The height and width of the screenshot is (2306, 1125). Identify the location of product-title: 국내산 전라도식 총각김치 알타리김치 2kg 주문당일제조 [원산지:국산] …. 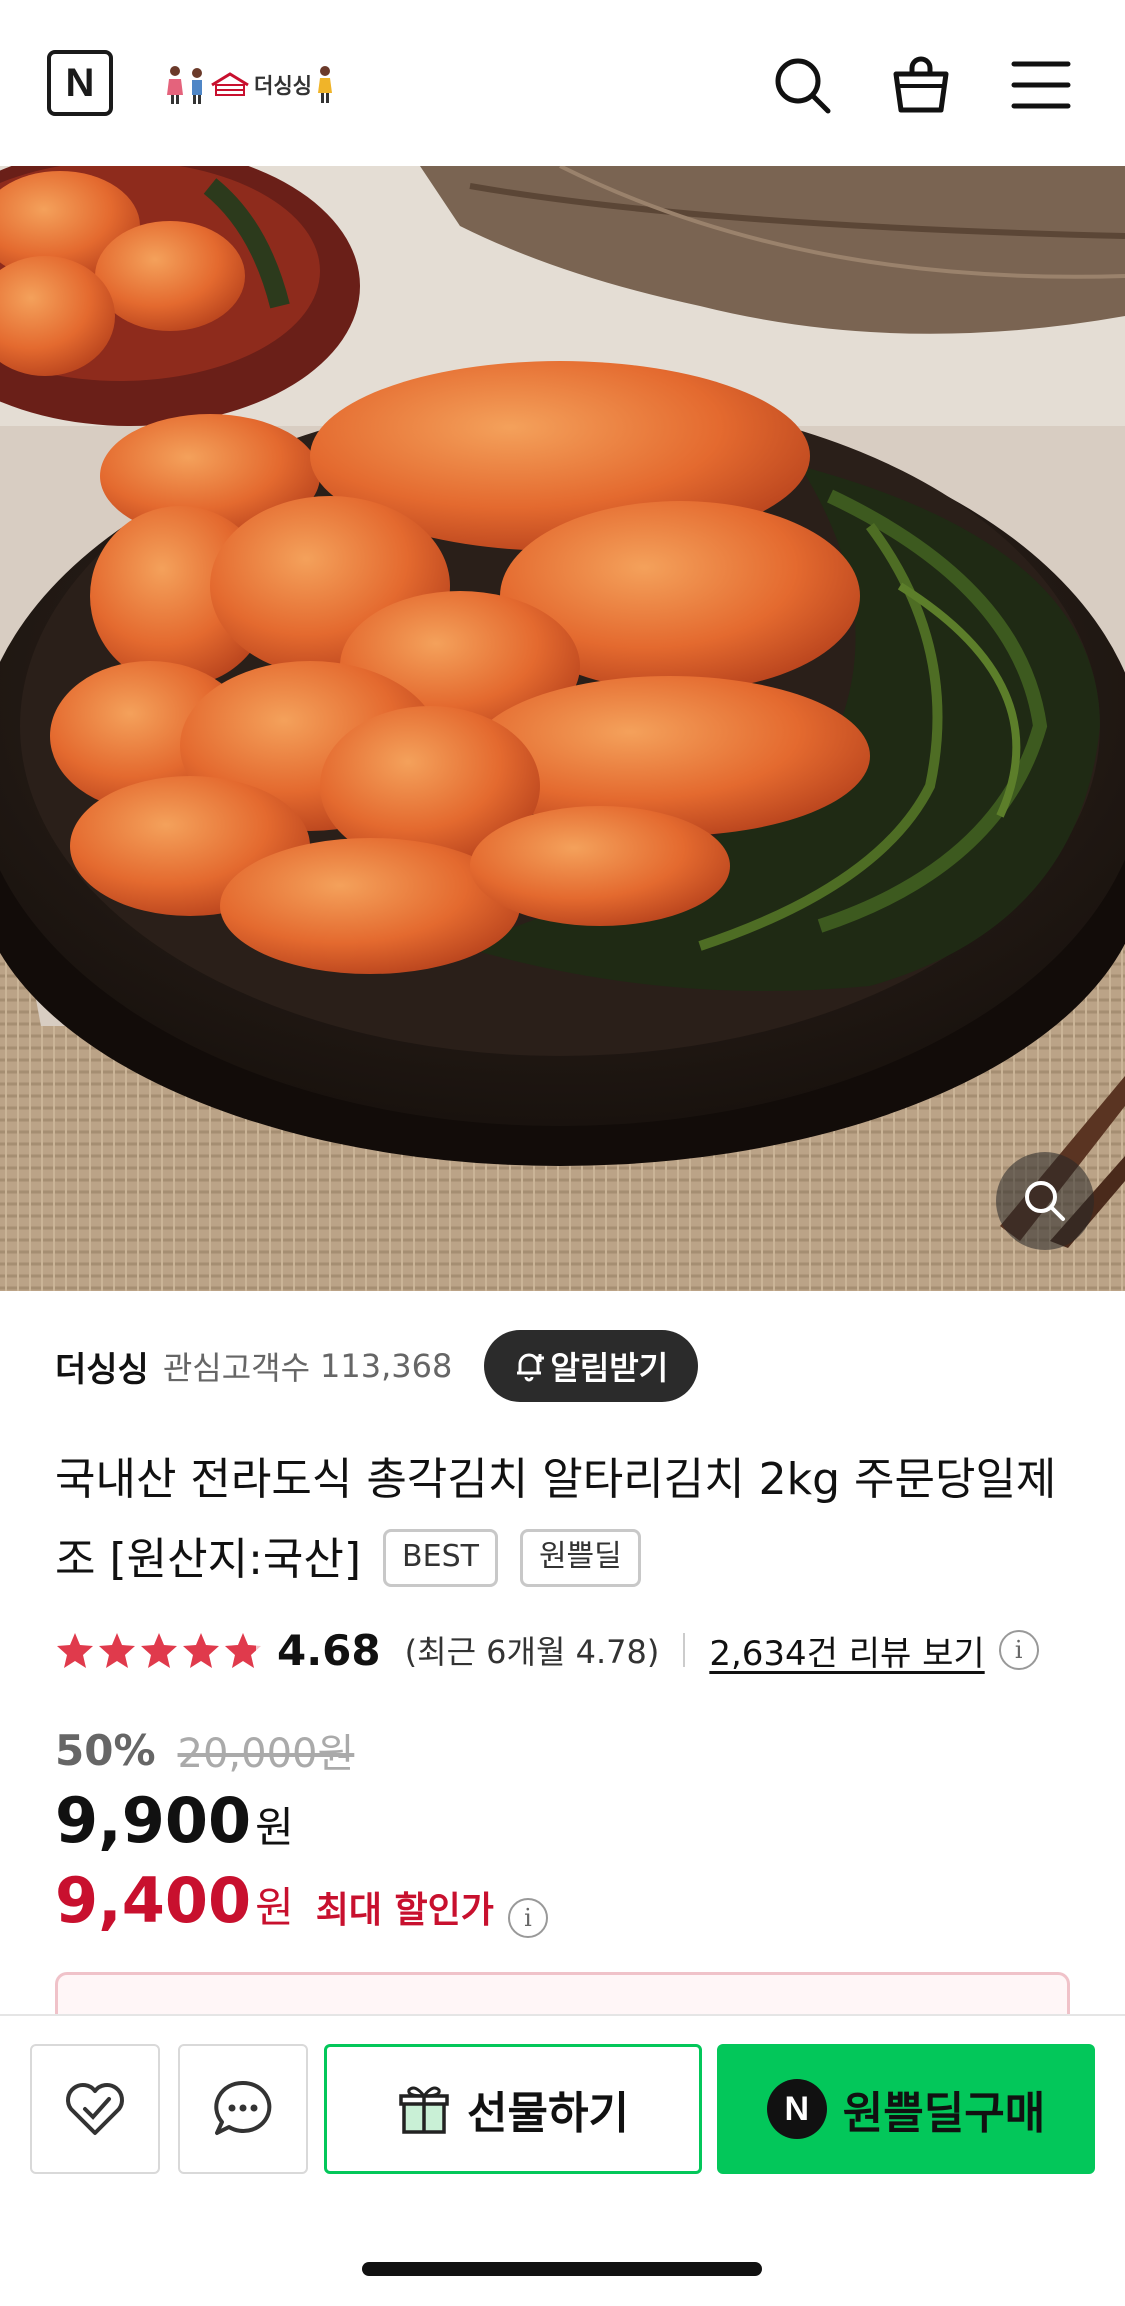
(565, 1520).